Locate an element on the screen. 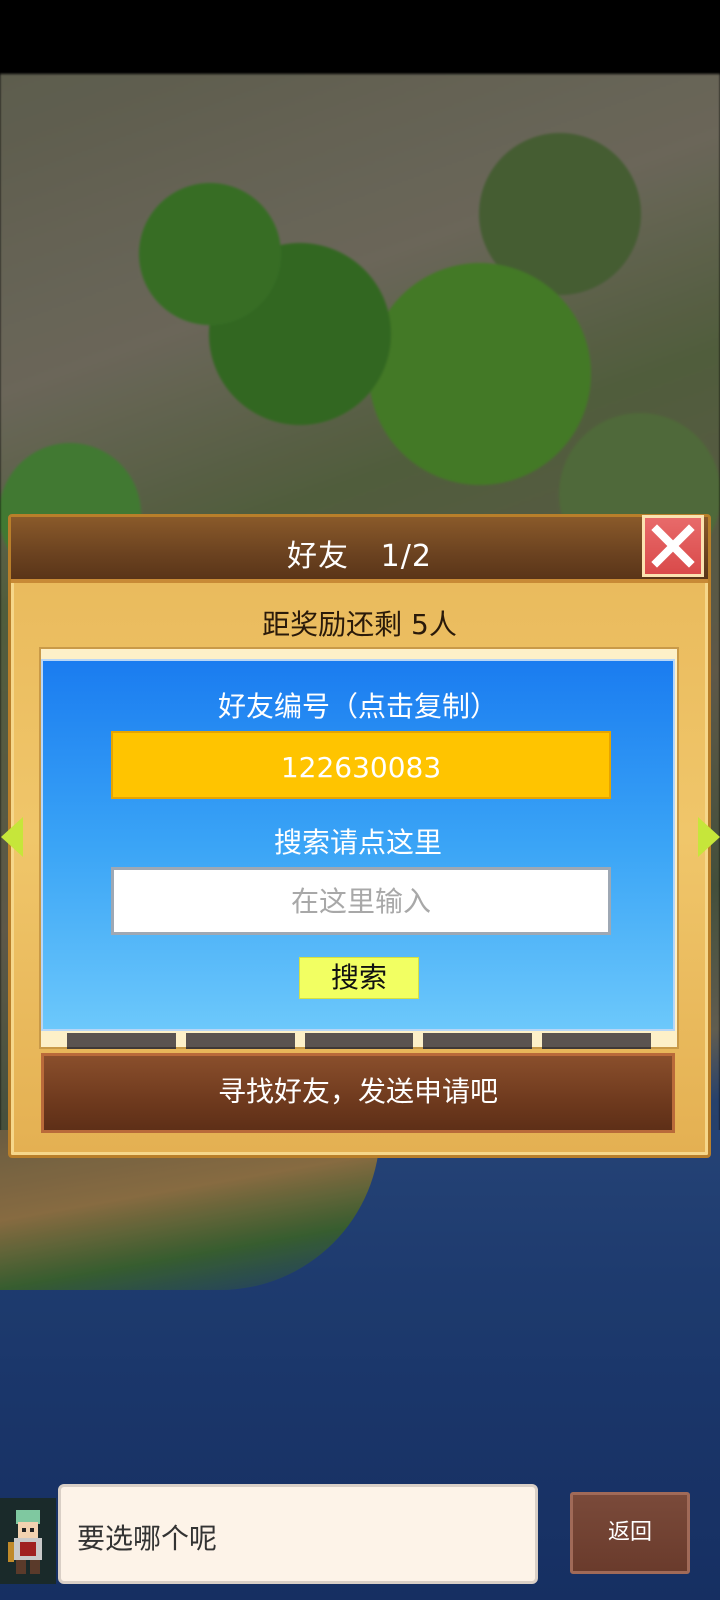 This screenshot has height=1600, width=720. close-button is located at coordinates (673, 546).